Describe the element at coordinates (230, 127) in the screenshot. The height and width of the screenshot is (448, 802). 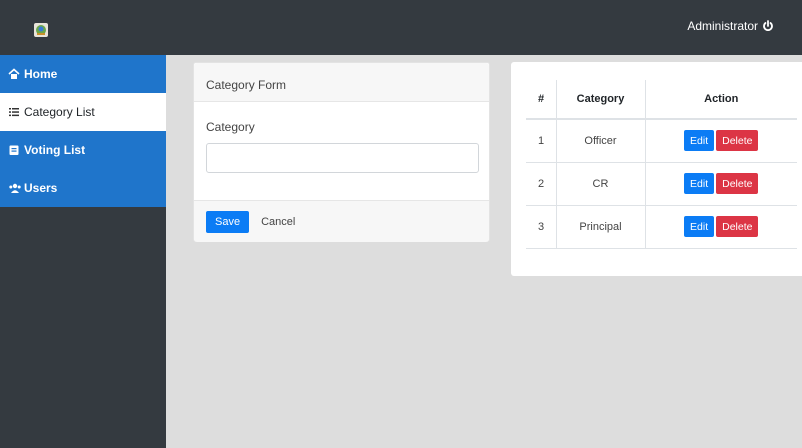
I see `category-field-label: Category` at that location.